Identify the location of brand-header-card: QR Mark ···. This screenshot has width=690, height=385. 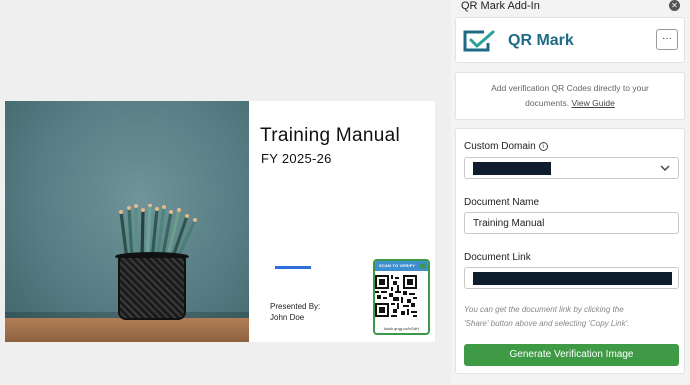
(570, 40).